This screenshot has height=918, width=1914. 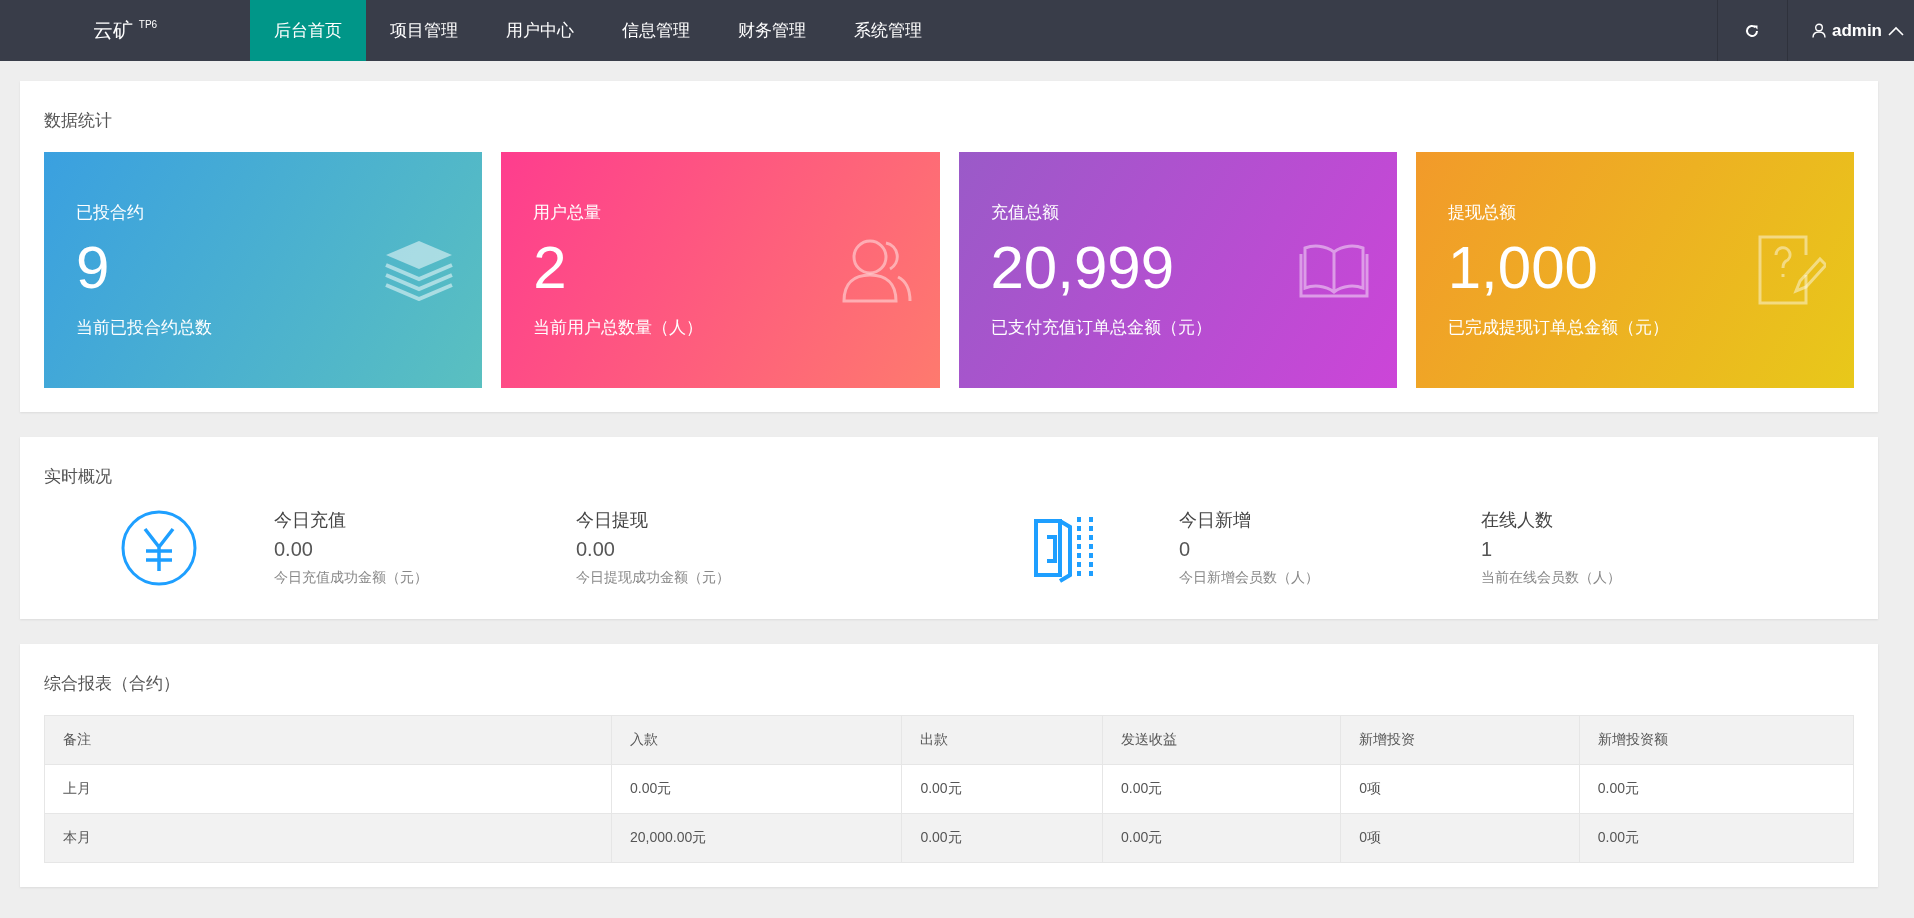 What do you see at coordinates (1896, 30) in the screenshot?
I see `caret-up-icon` at bounding box center [1896, 30].